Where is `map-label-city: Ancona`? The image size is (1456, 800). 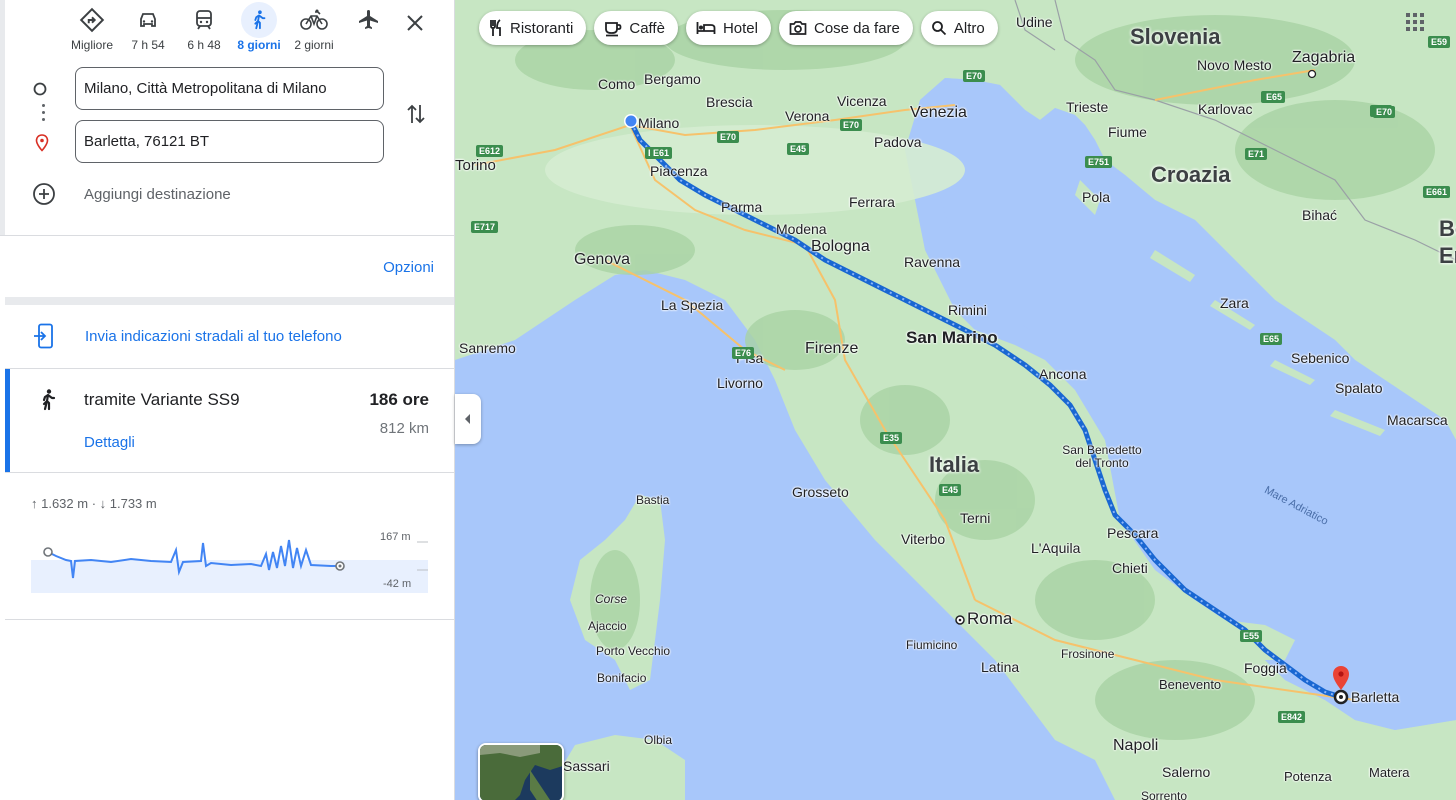
map-label-city: Ancona is located at coordinates (1063, 374).